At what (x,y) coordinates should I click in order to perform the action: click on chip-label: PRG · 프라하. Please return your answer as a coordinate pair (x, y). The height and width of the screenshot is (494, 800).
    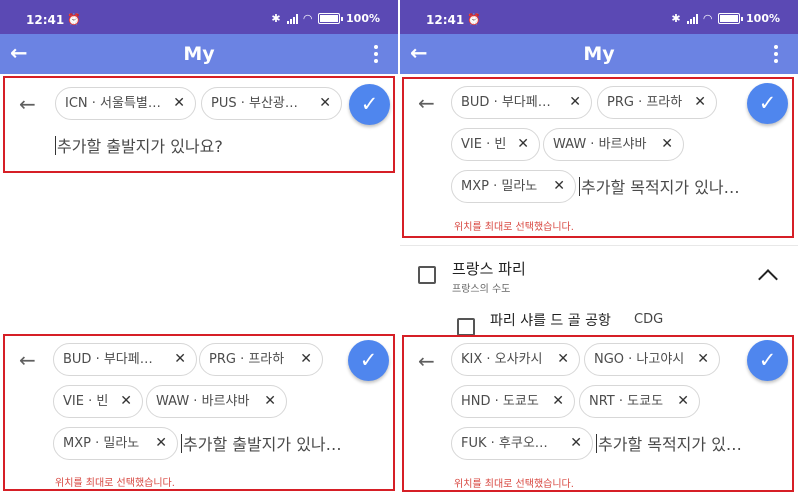
    Looking at the image, I should click on (247, 359).